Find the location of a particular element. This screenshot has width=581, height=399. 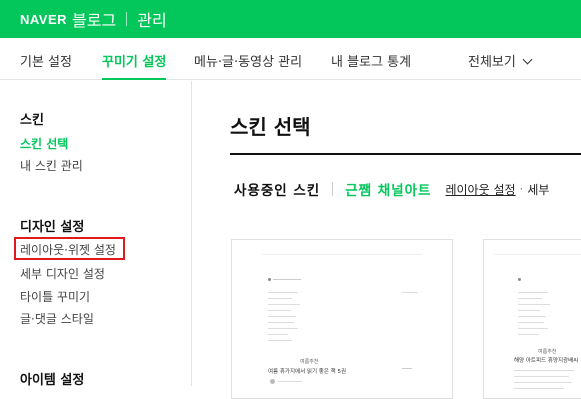

manage-title: 관리 is located at coordinates (151, 19).